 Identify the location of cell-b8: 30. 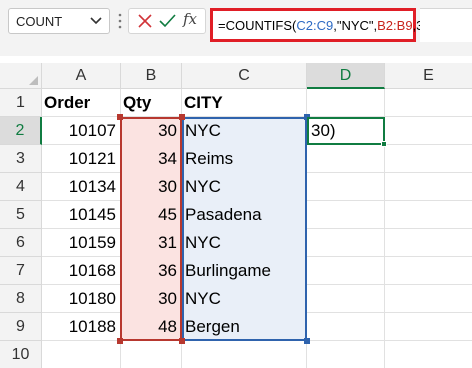
(151, 299).